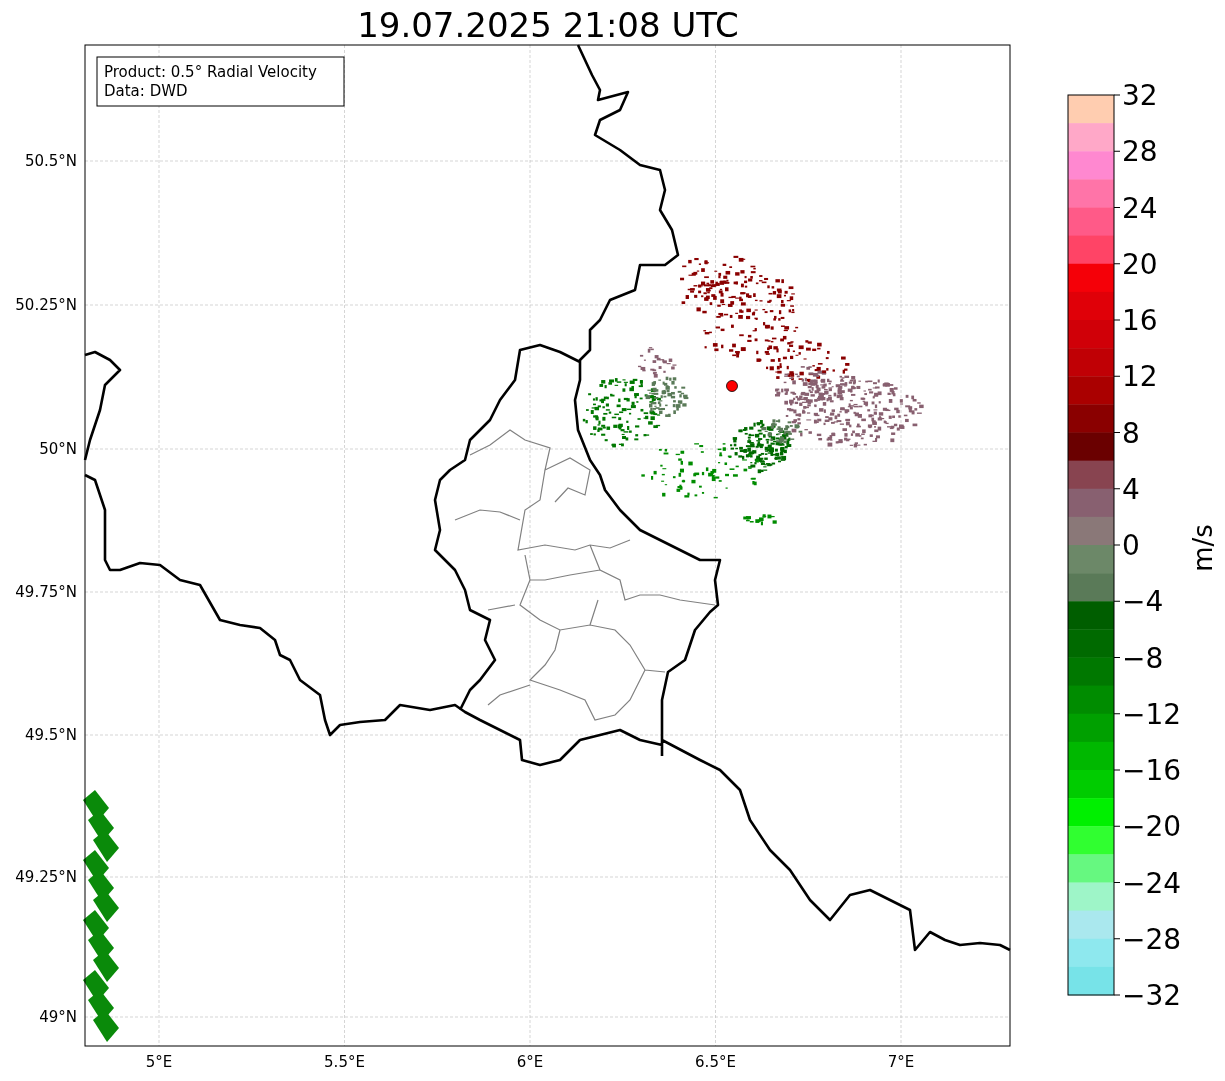 The image size is (1225, 1081). Describe the element at coordinates (344, 1062) in the screenshot. I see `longitude-label: 5.5°E` at that location.